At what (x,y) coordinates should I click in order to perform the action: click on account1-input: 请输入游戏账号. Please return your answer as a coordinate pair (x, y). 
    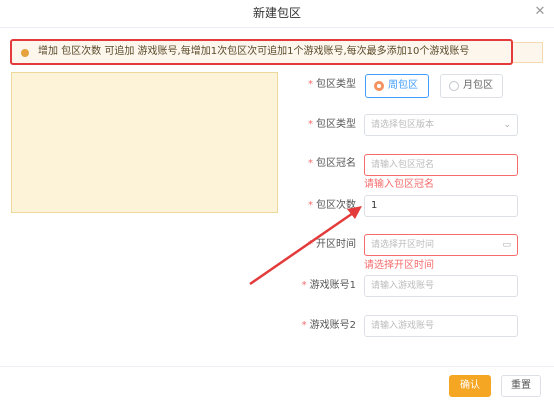
    Looking at the image, I should click on (441, 286).